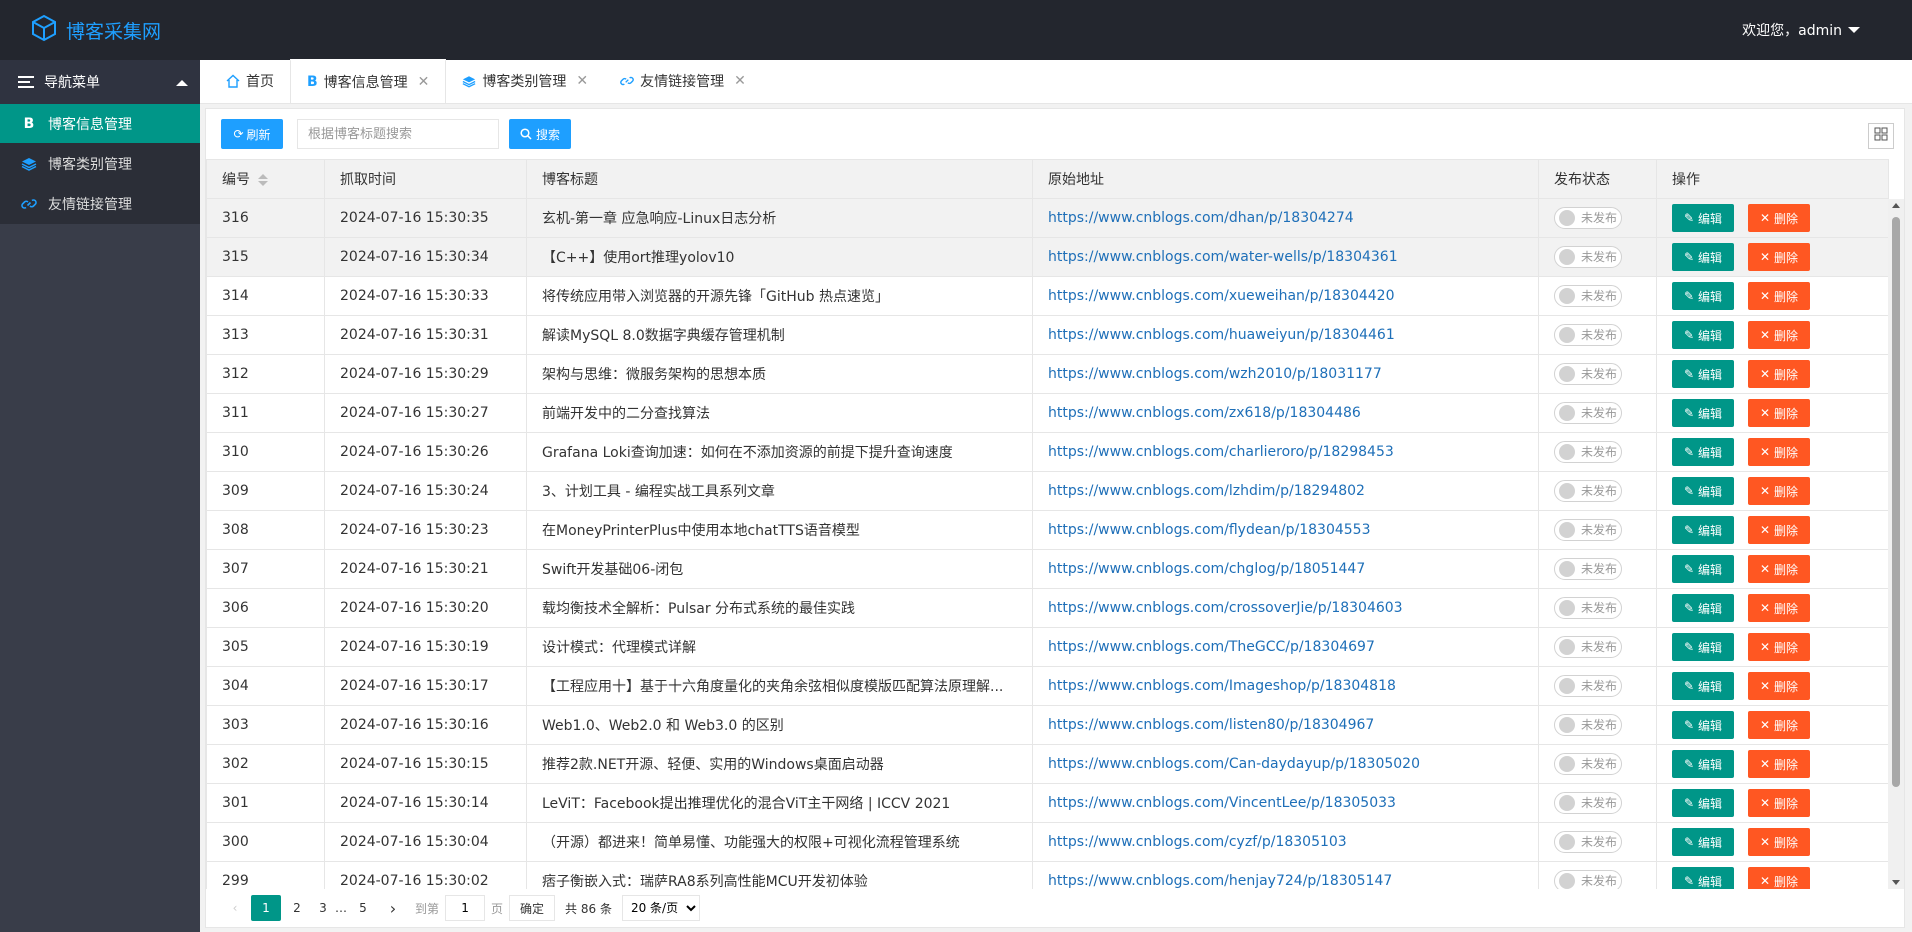  What do you see at coordinates (525, 81) in the screenshot?
I see `tab-blog-category: 博客类别管理 ✕` at bounding box center [525, 81].